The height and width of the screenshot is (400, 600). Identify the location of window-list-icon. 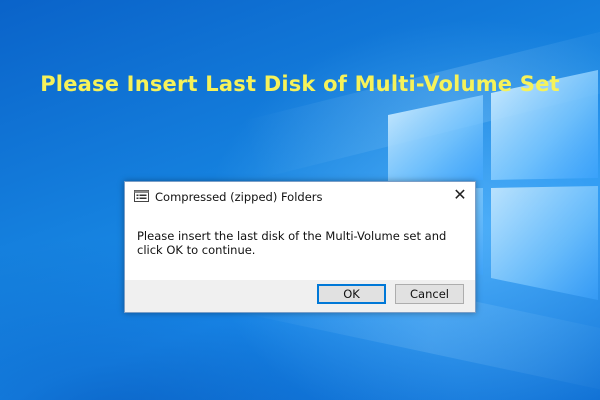
(141, 196).